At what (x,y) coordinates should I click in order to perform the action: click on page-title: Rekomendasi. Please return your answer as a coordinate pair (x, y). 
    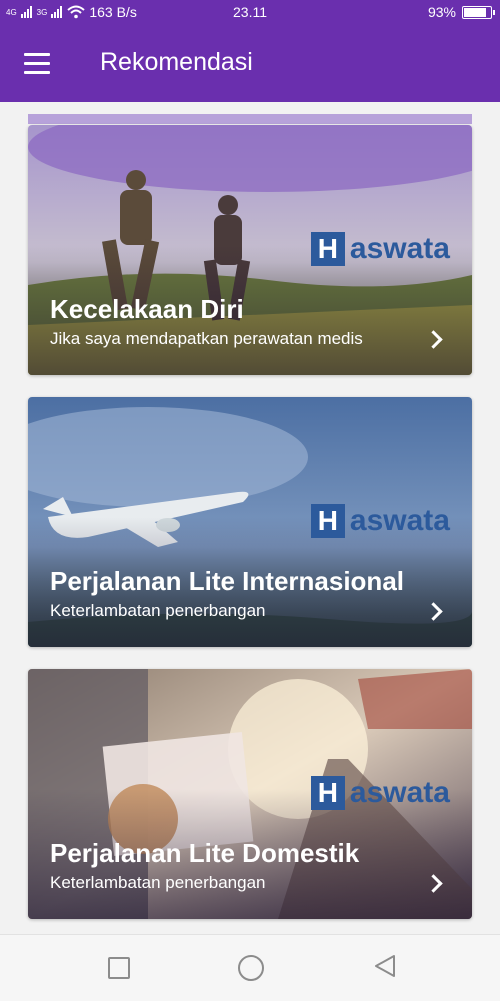
    Looking at the image, I should click on (176, 62).